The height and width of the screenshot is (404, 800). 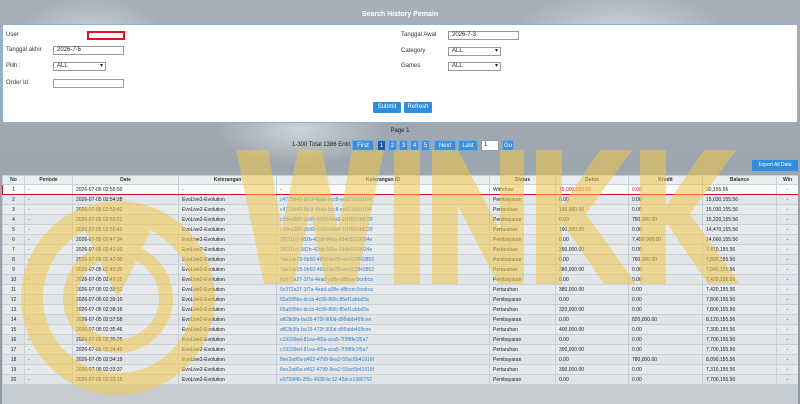 What do you see at coordinates (79, 66) in the screenshot?
I see `pilih-select: ALL ▾` at bounding box center [79, 66].